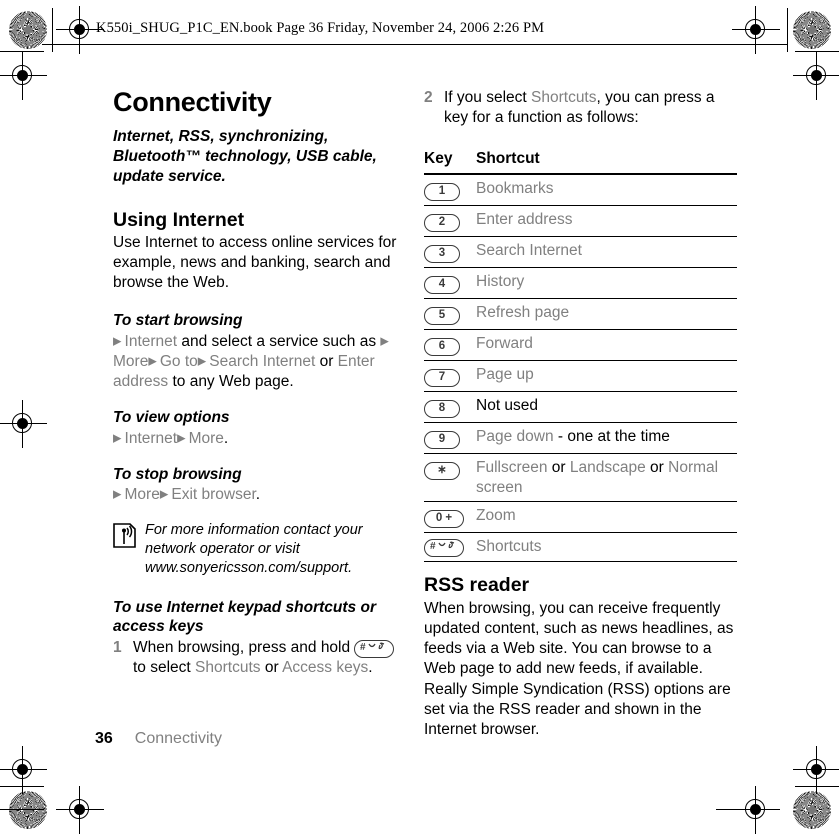 The width and height of the screenshot is (839, 840). Describe the element at coordinates (23, 76) in the screenshot. I see `registration-crosshair-left-top` at that location.